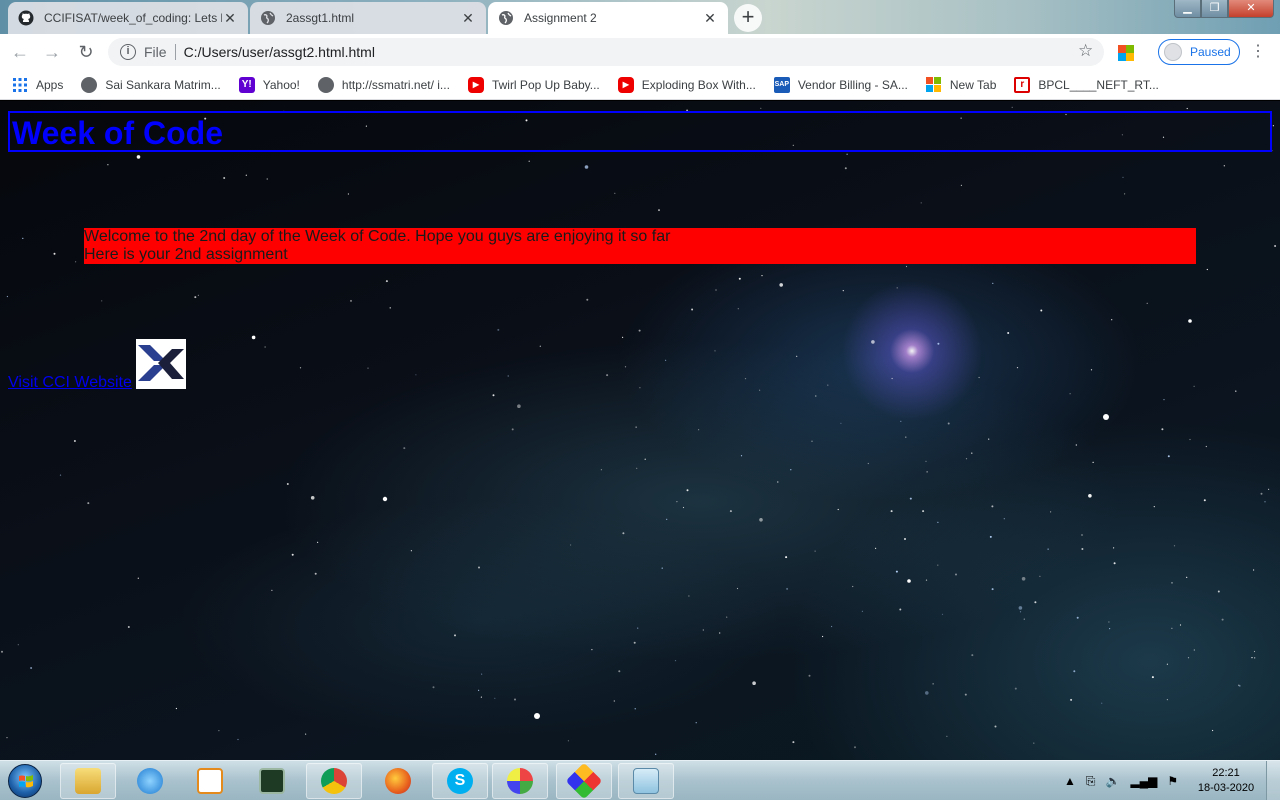 The height and width of the screenshot is (800, 1280). I want to click on taskbar-file-explorer, so click(88, 781).